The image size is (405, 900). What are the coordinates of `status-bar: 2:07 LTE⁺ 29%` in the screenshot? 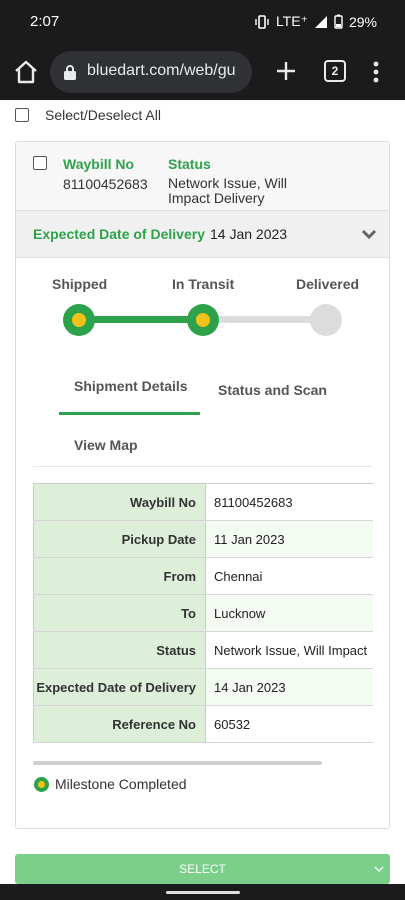 It's located at (202, 22).